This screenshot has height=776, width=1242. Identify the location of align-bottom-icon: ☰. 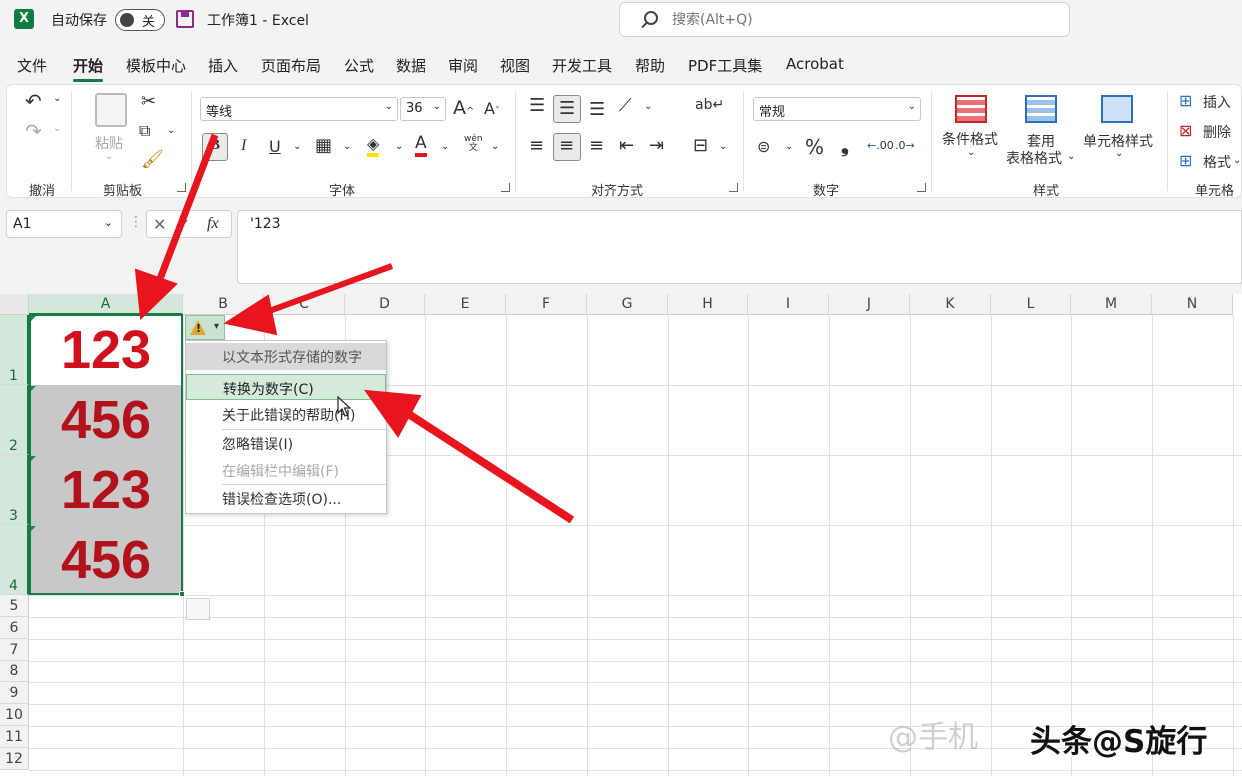
(597, 109).